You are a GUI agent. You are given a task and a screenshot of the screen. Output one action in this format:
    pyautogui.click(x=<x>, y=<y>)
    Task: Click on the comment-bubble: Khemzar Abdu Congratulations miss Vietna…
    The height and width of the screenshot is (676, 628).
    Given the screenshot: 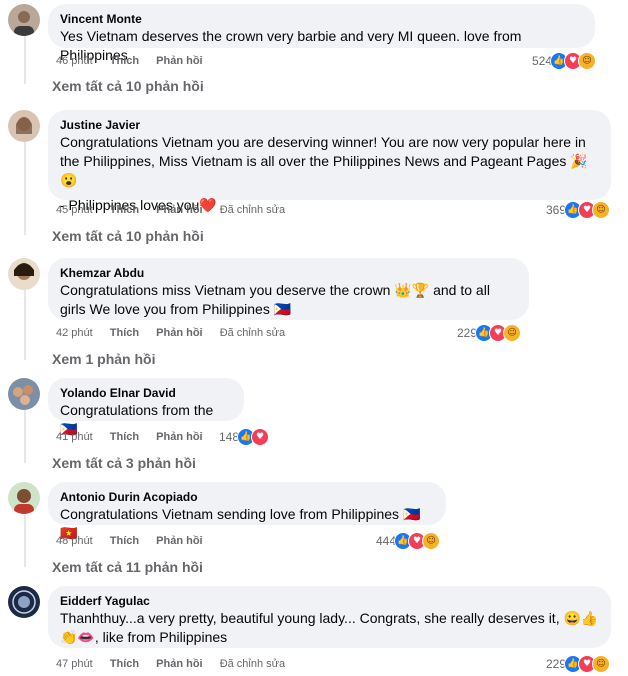 What is the action you would take?
    pyautogui.click(x=288, y=289)
    